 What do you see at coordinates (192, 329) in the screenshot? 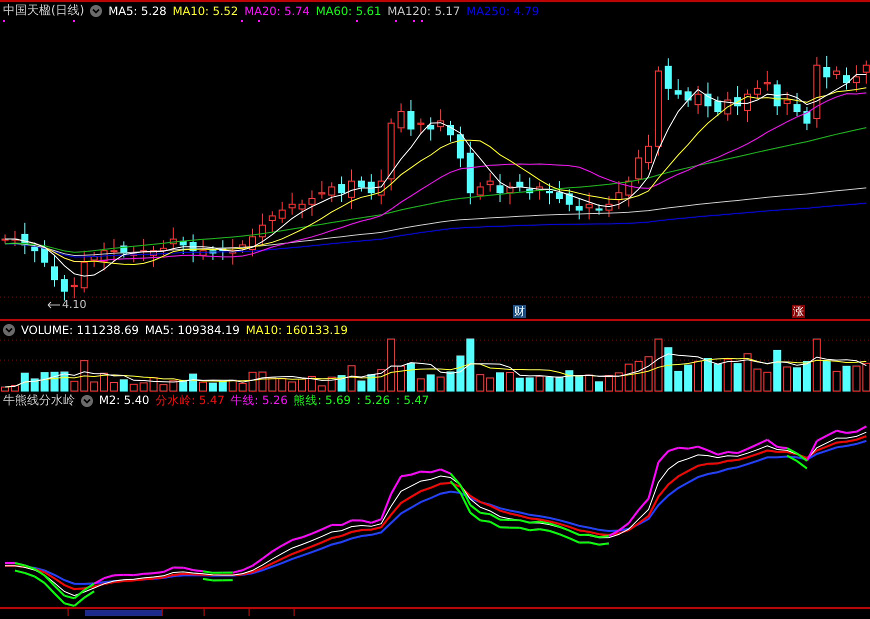
I see `indicator-value: MA5: 109384.19` at bounding box center [192, 329].